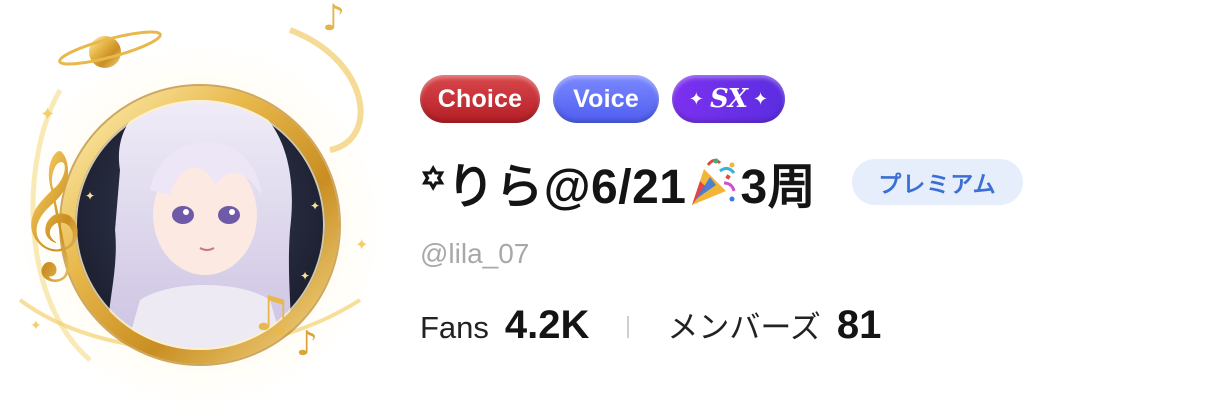  I want to click on display-name-prefix: ꙳りら@6/21, so click(553, 187).